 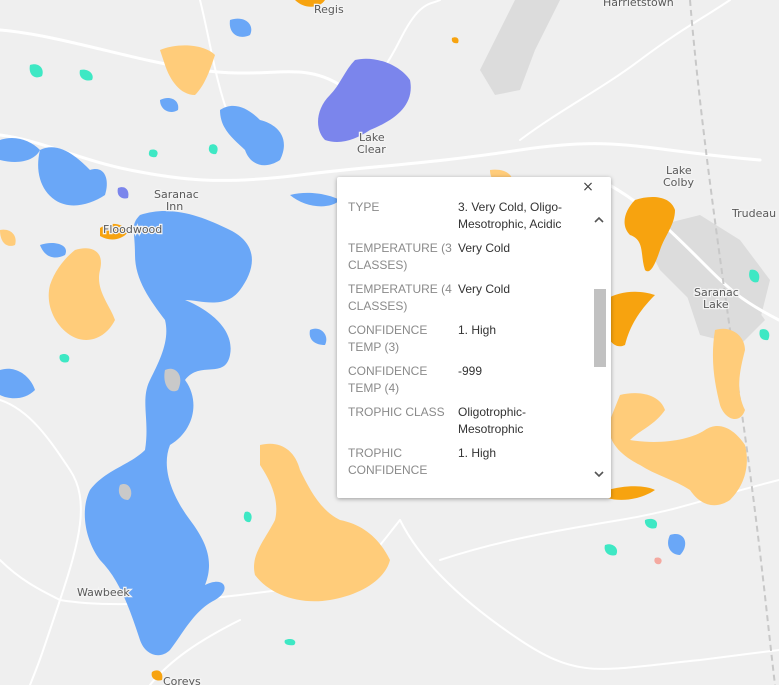 I want to click on attribute-value: -999, so click(x=470, y=371).